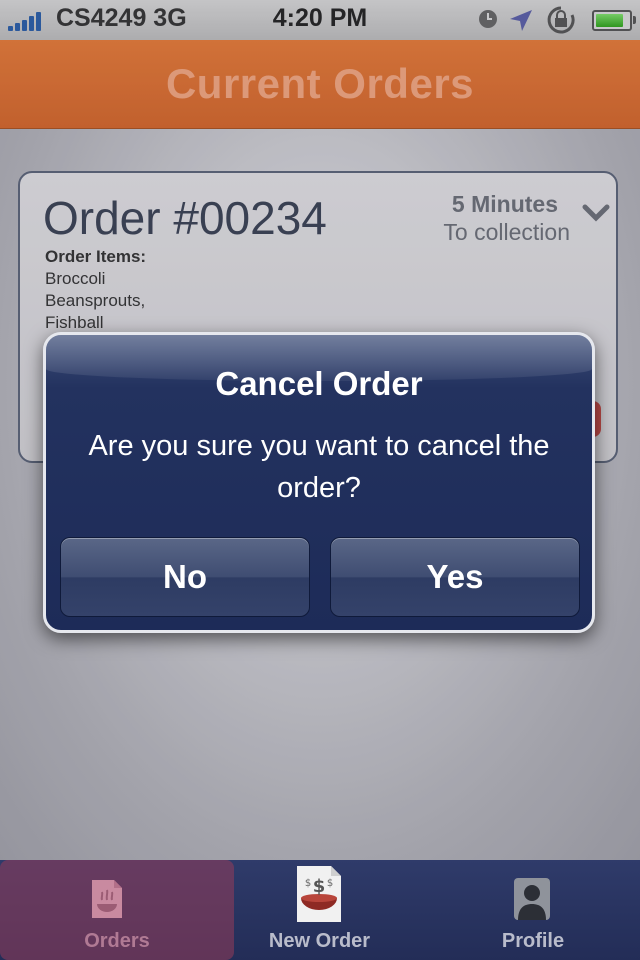 Image resolution: width=640 pixels, height=960 pixels. Describe the element at coordinates (107, 899) in the screenshot. I see `orders-icon` at that location.